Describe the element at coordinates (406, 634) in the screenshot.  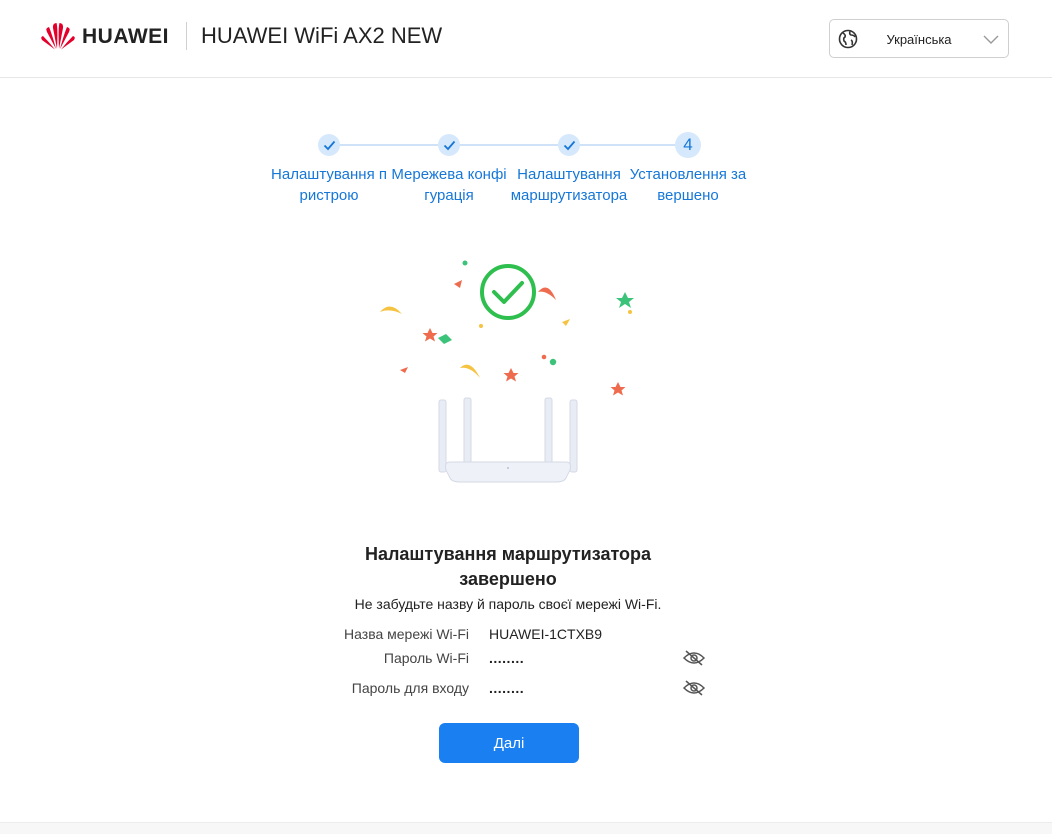
I see `wifi-name-label: Назва мережі Wi-Fi` at that location.